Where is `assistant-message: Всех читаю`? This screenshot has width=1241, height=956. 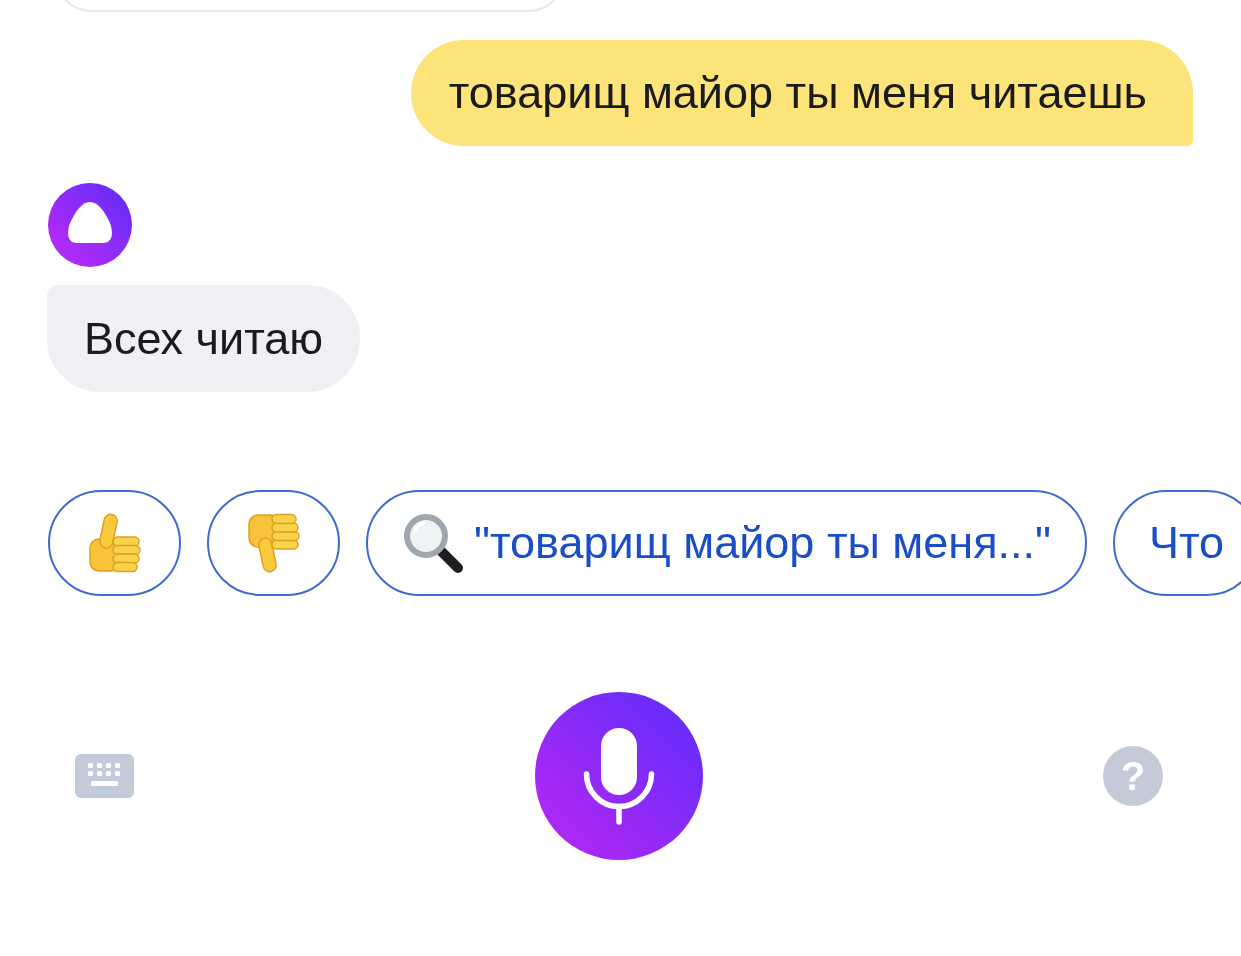
assistant-message: Всех читаю is located at coordinates (204, 338).